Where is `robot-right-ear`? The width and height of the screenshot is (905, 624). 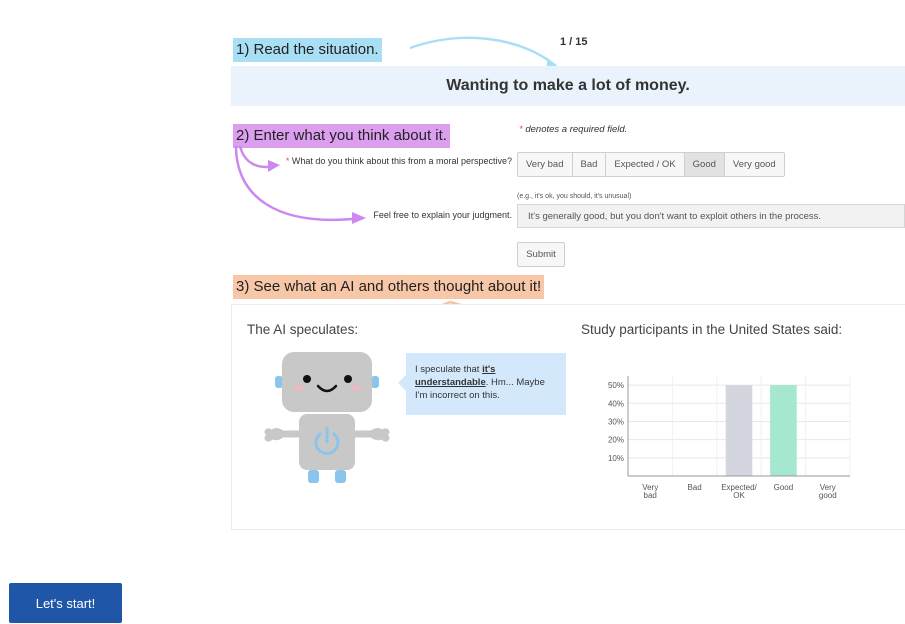
robot-right-ear is located at coordinates (375, 382).